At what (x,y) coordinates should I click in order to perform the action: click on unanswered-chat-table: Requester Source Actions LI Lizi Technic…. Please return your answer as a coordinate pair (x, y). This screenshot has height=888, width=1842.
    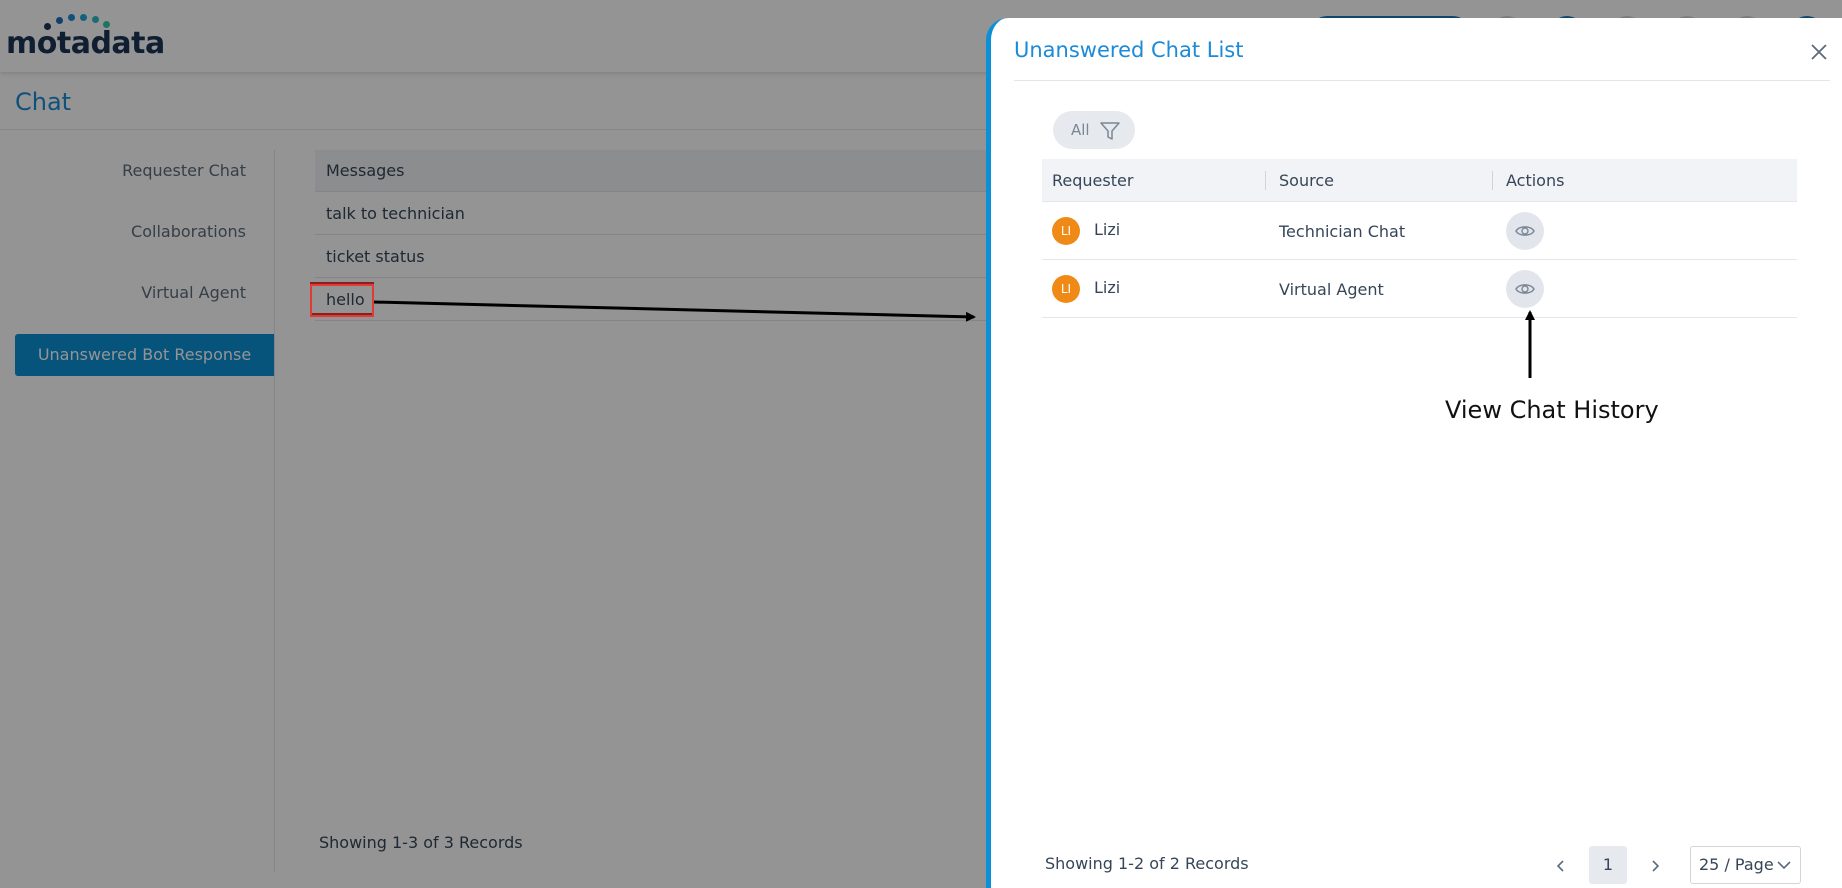
    Looking at the image, I should click on (1419, 238).